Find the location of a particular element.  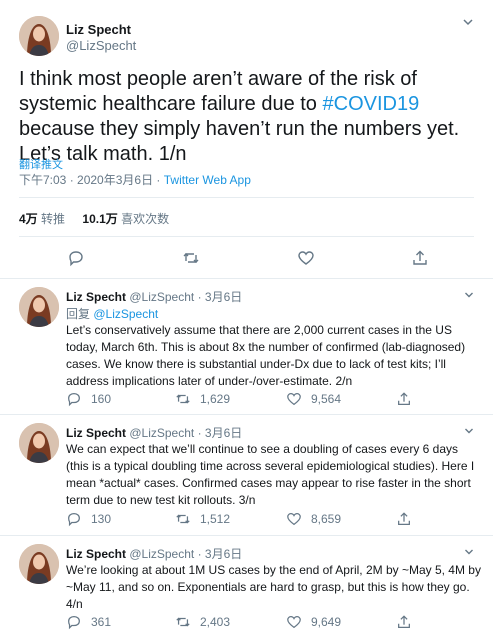

retweet-action: 2,403 is located at coordinates (202, 622).